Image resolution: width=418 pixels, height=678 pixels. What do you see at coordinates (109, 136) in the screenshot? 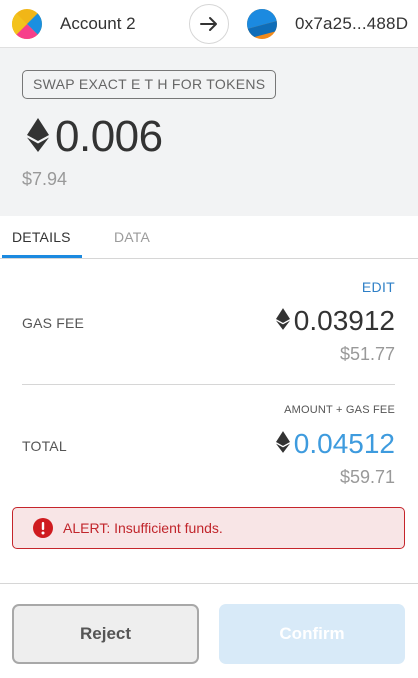
I see `summary-amount-value: 0.006` at bounding box center [109, 136].